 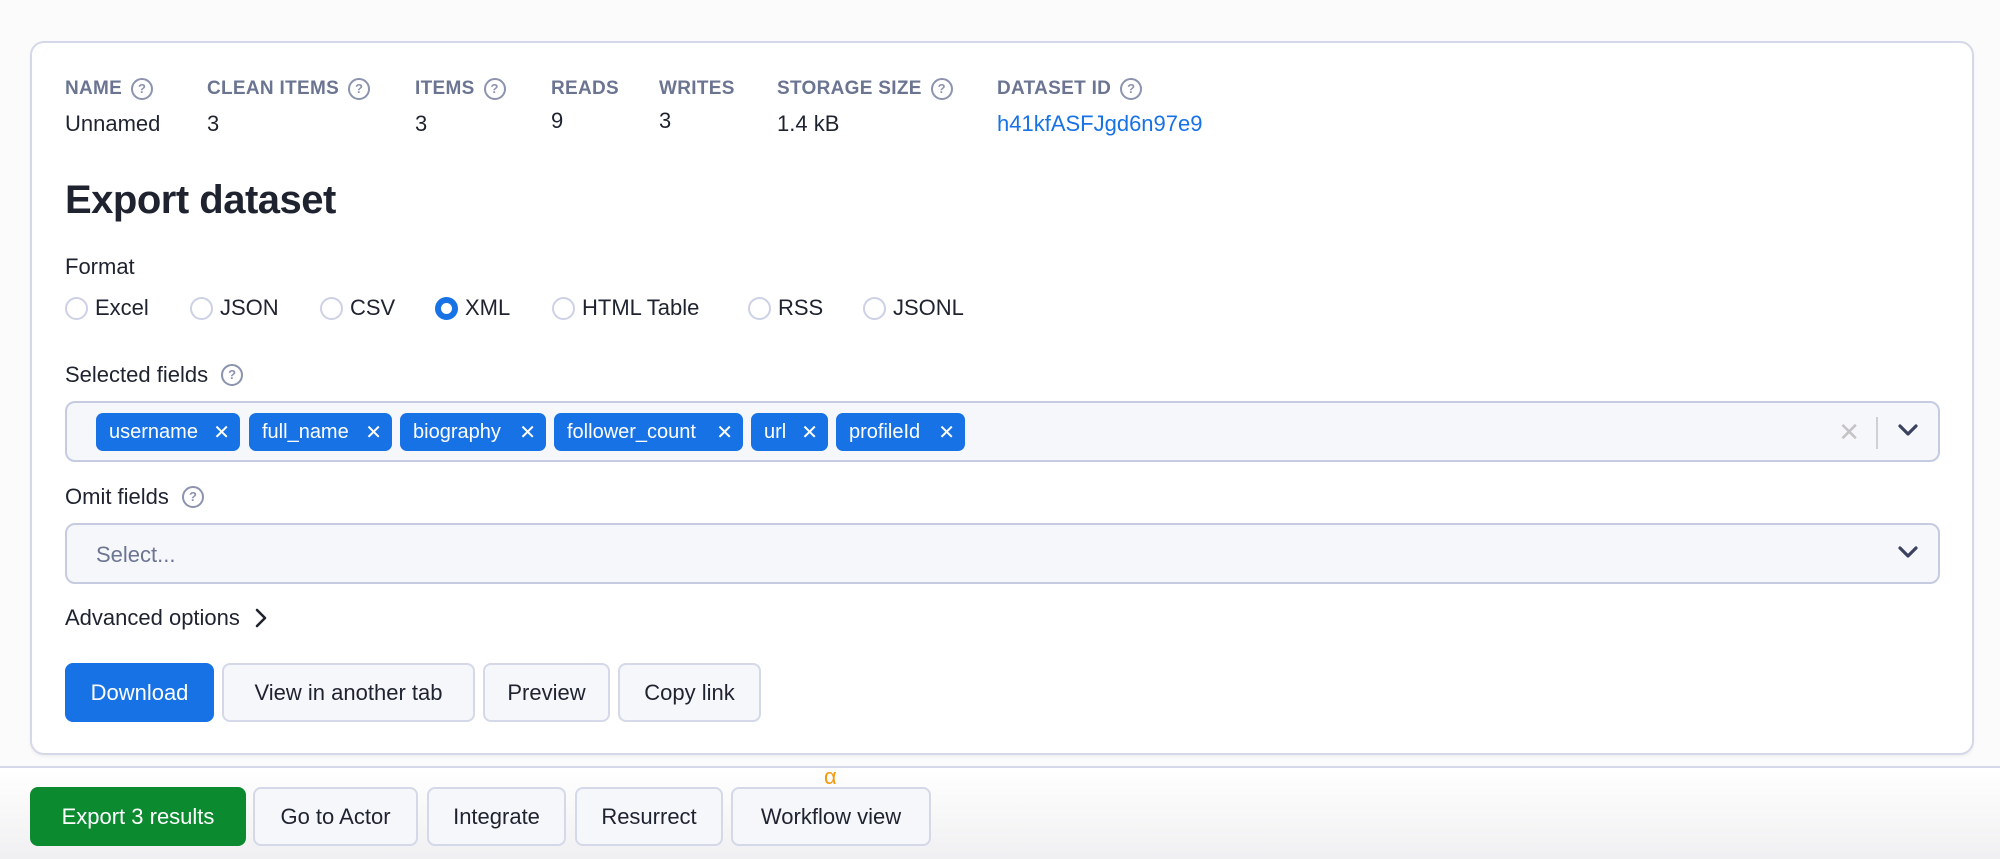 I want to click on radio-checked-icon, so click(x=446, y=308).